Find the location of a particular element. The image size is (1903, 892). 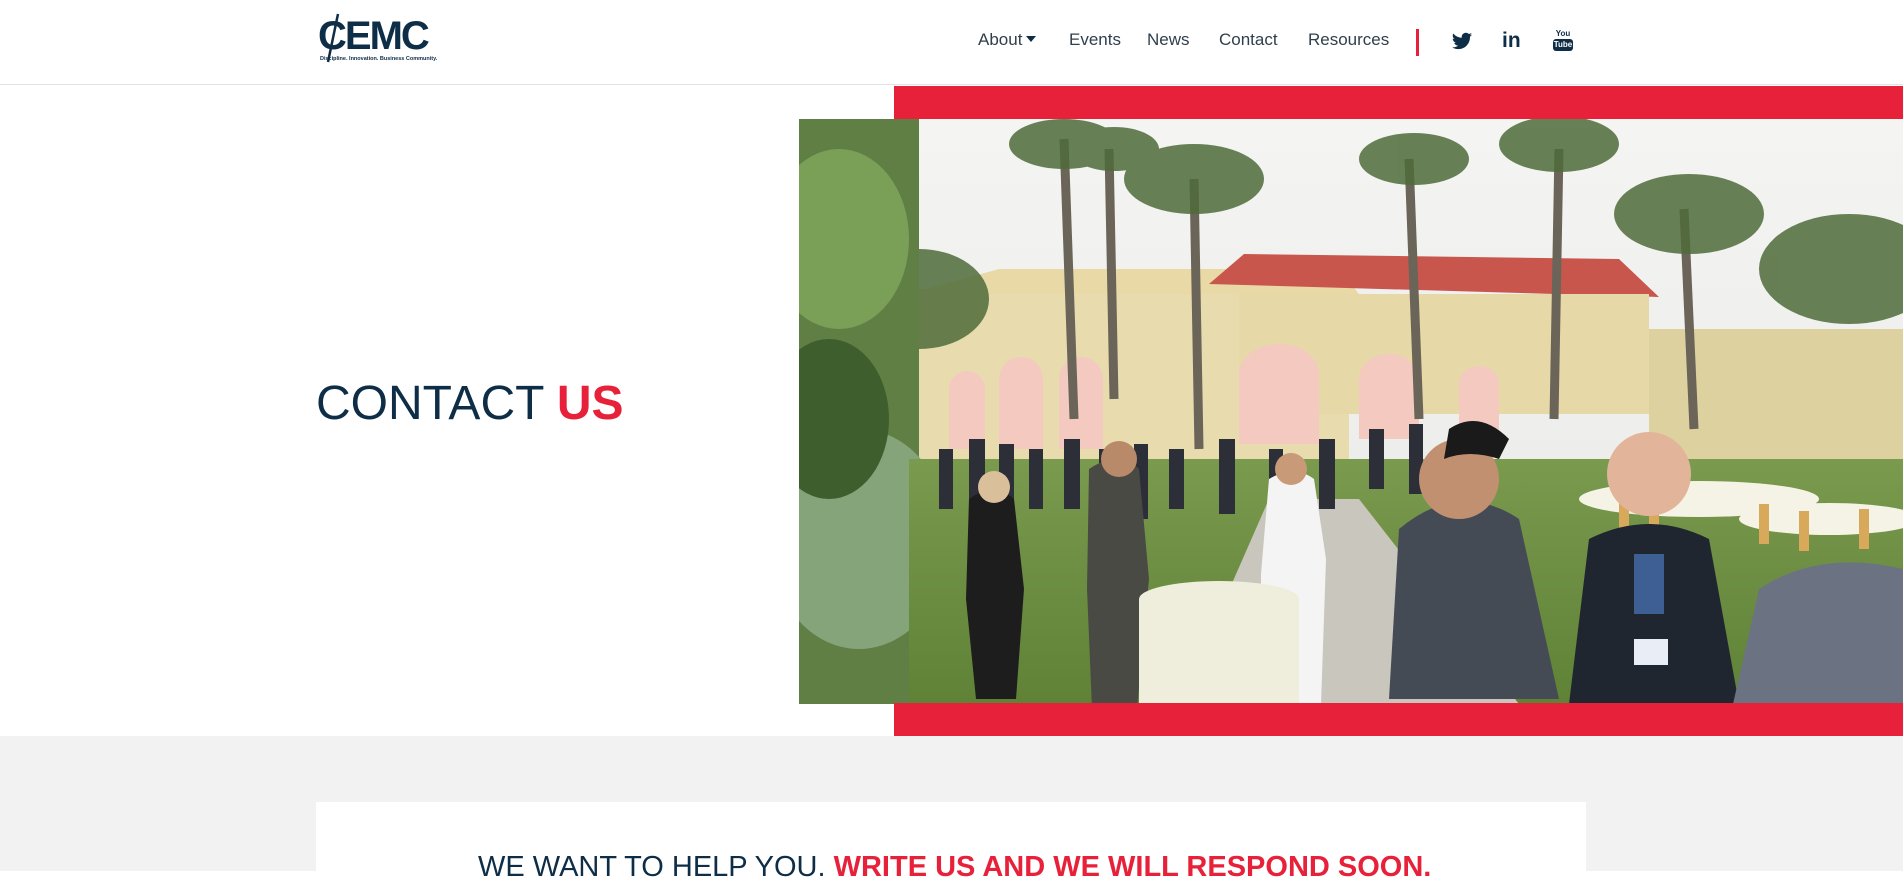

linkedin-icon: in is located at coordinates (1513, 41).